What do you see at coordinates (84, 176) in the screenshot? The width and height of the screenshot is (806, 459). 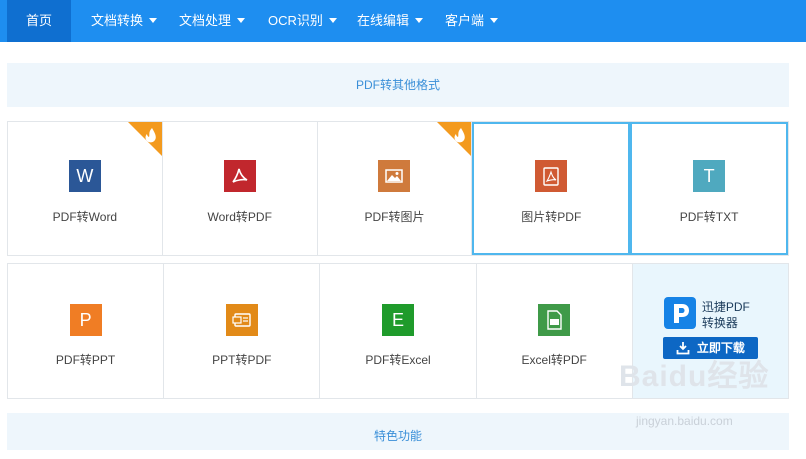 I see `word-icon: W` at bounding box center [84, 176].